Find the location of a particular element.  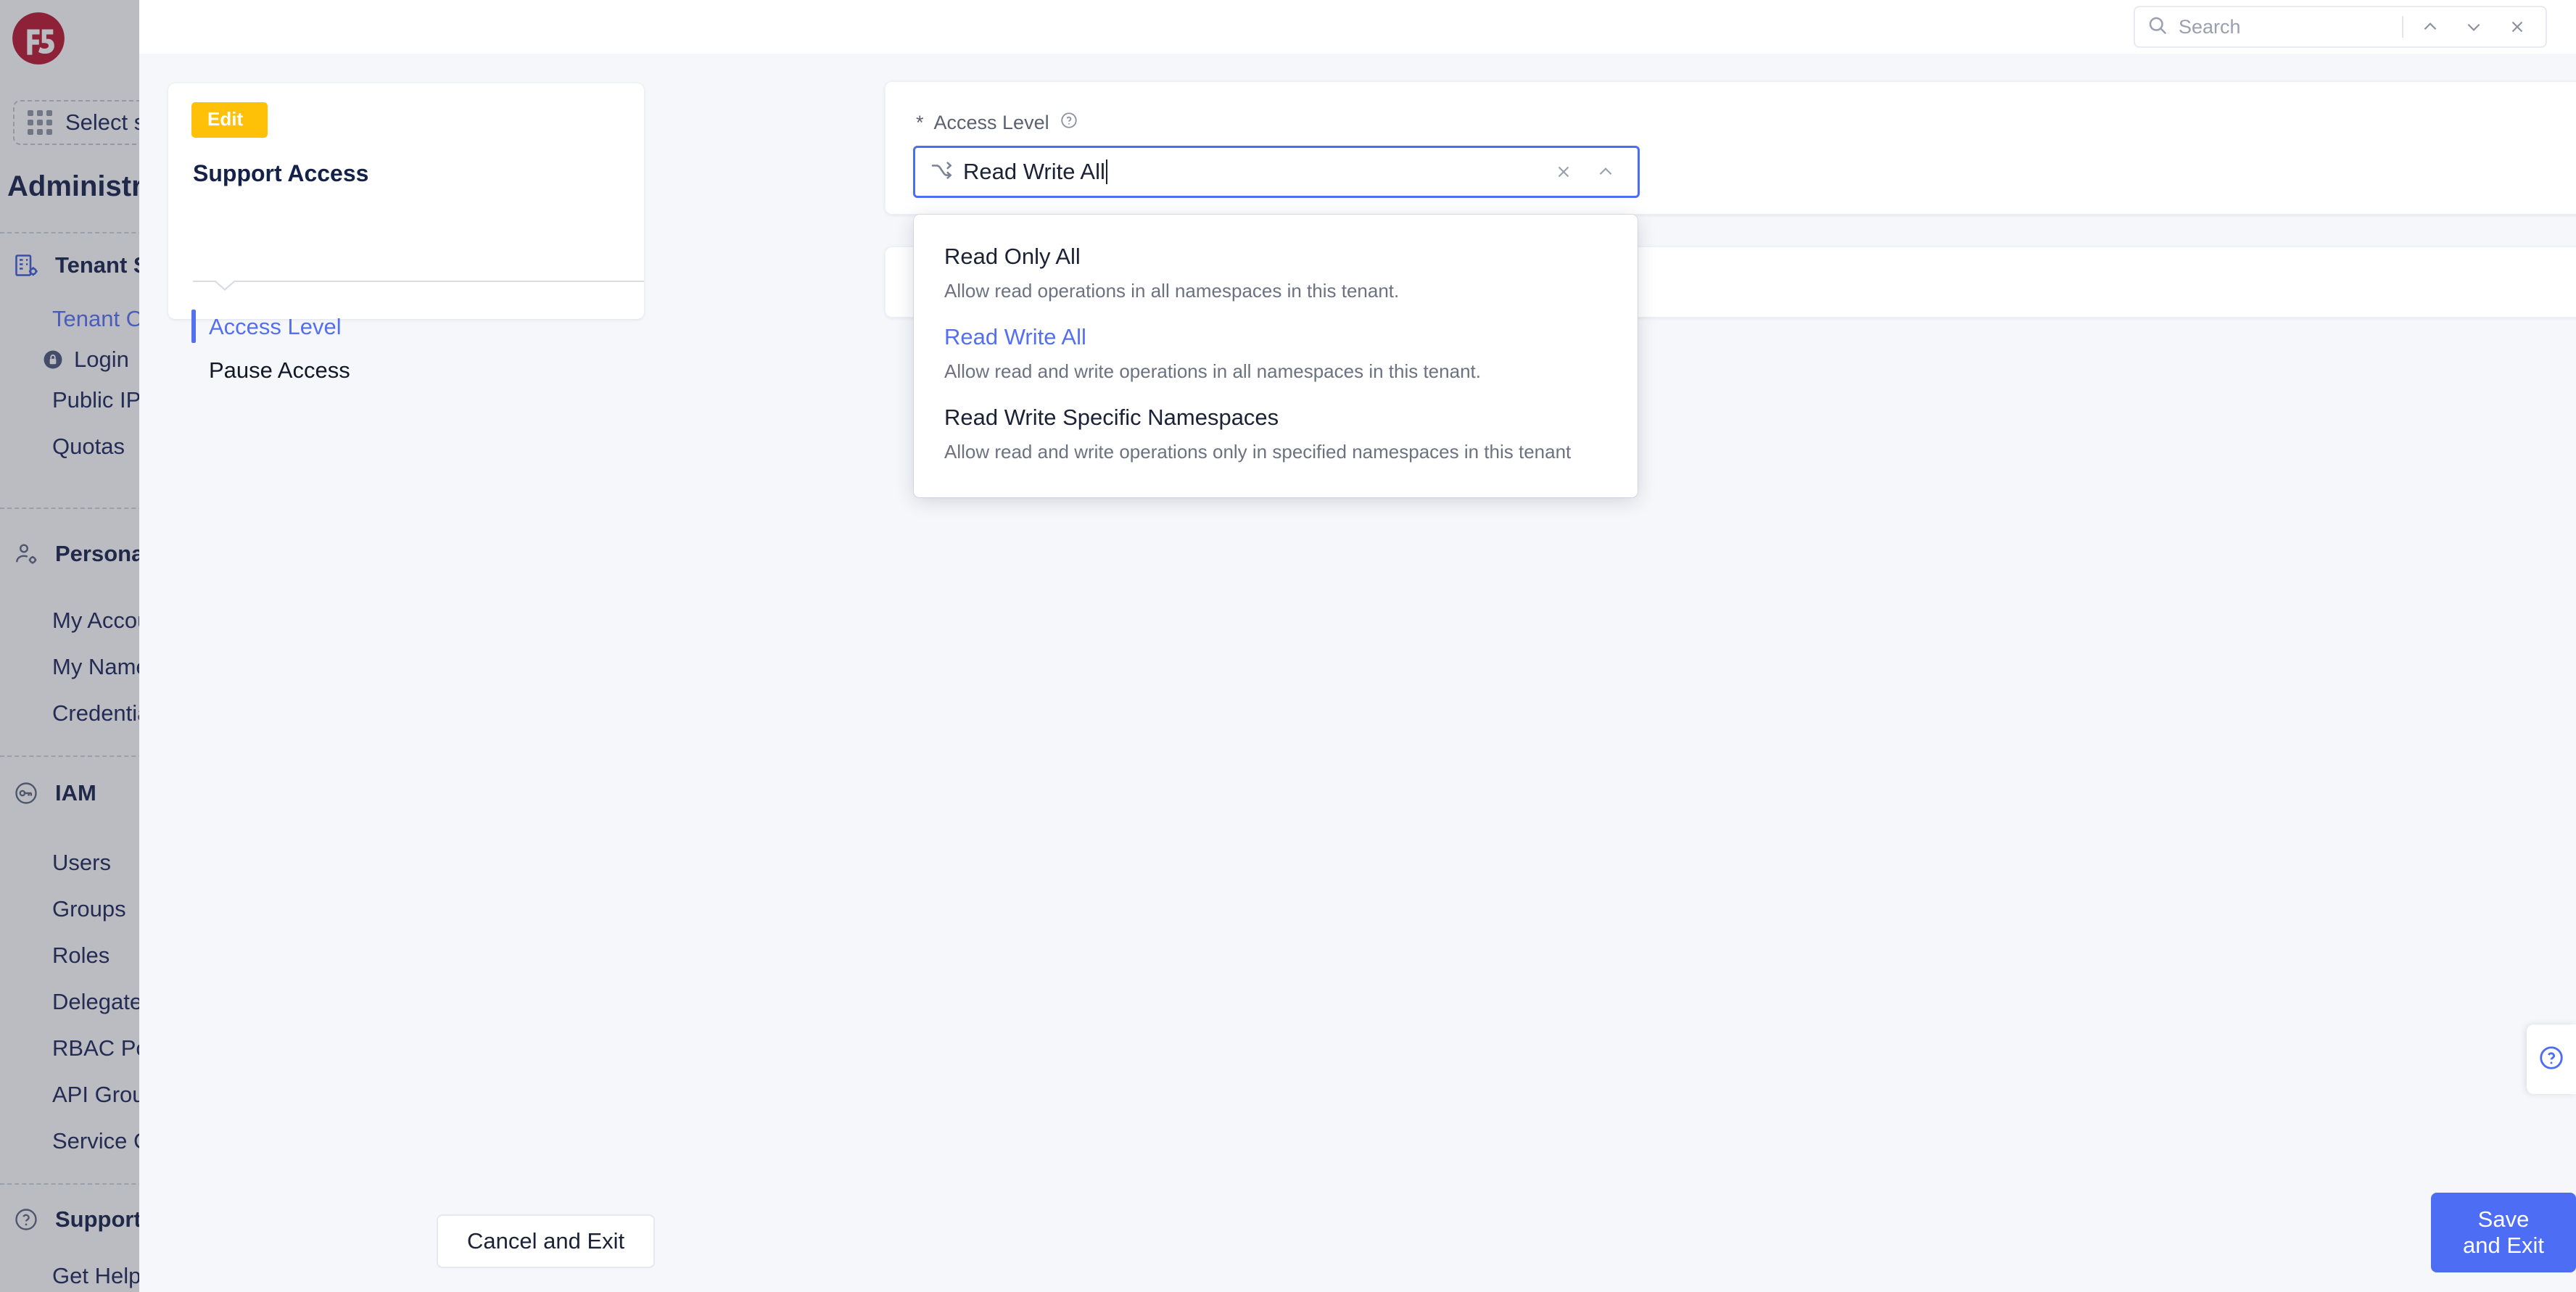

access-level-input: Read Write All is located at coordinates (1250, 172).